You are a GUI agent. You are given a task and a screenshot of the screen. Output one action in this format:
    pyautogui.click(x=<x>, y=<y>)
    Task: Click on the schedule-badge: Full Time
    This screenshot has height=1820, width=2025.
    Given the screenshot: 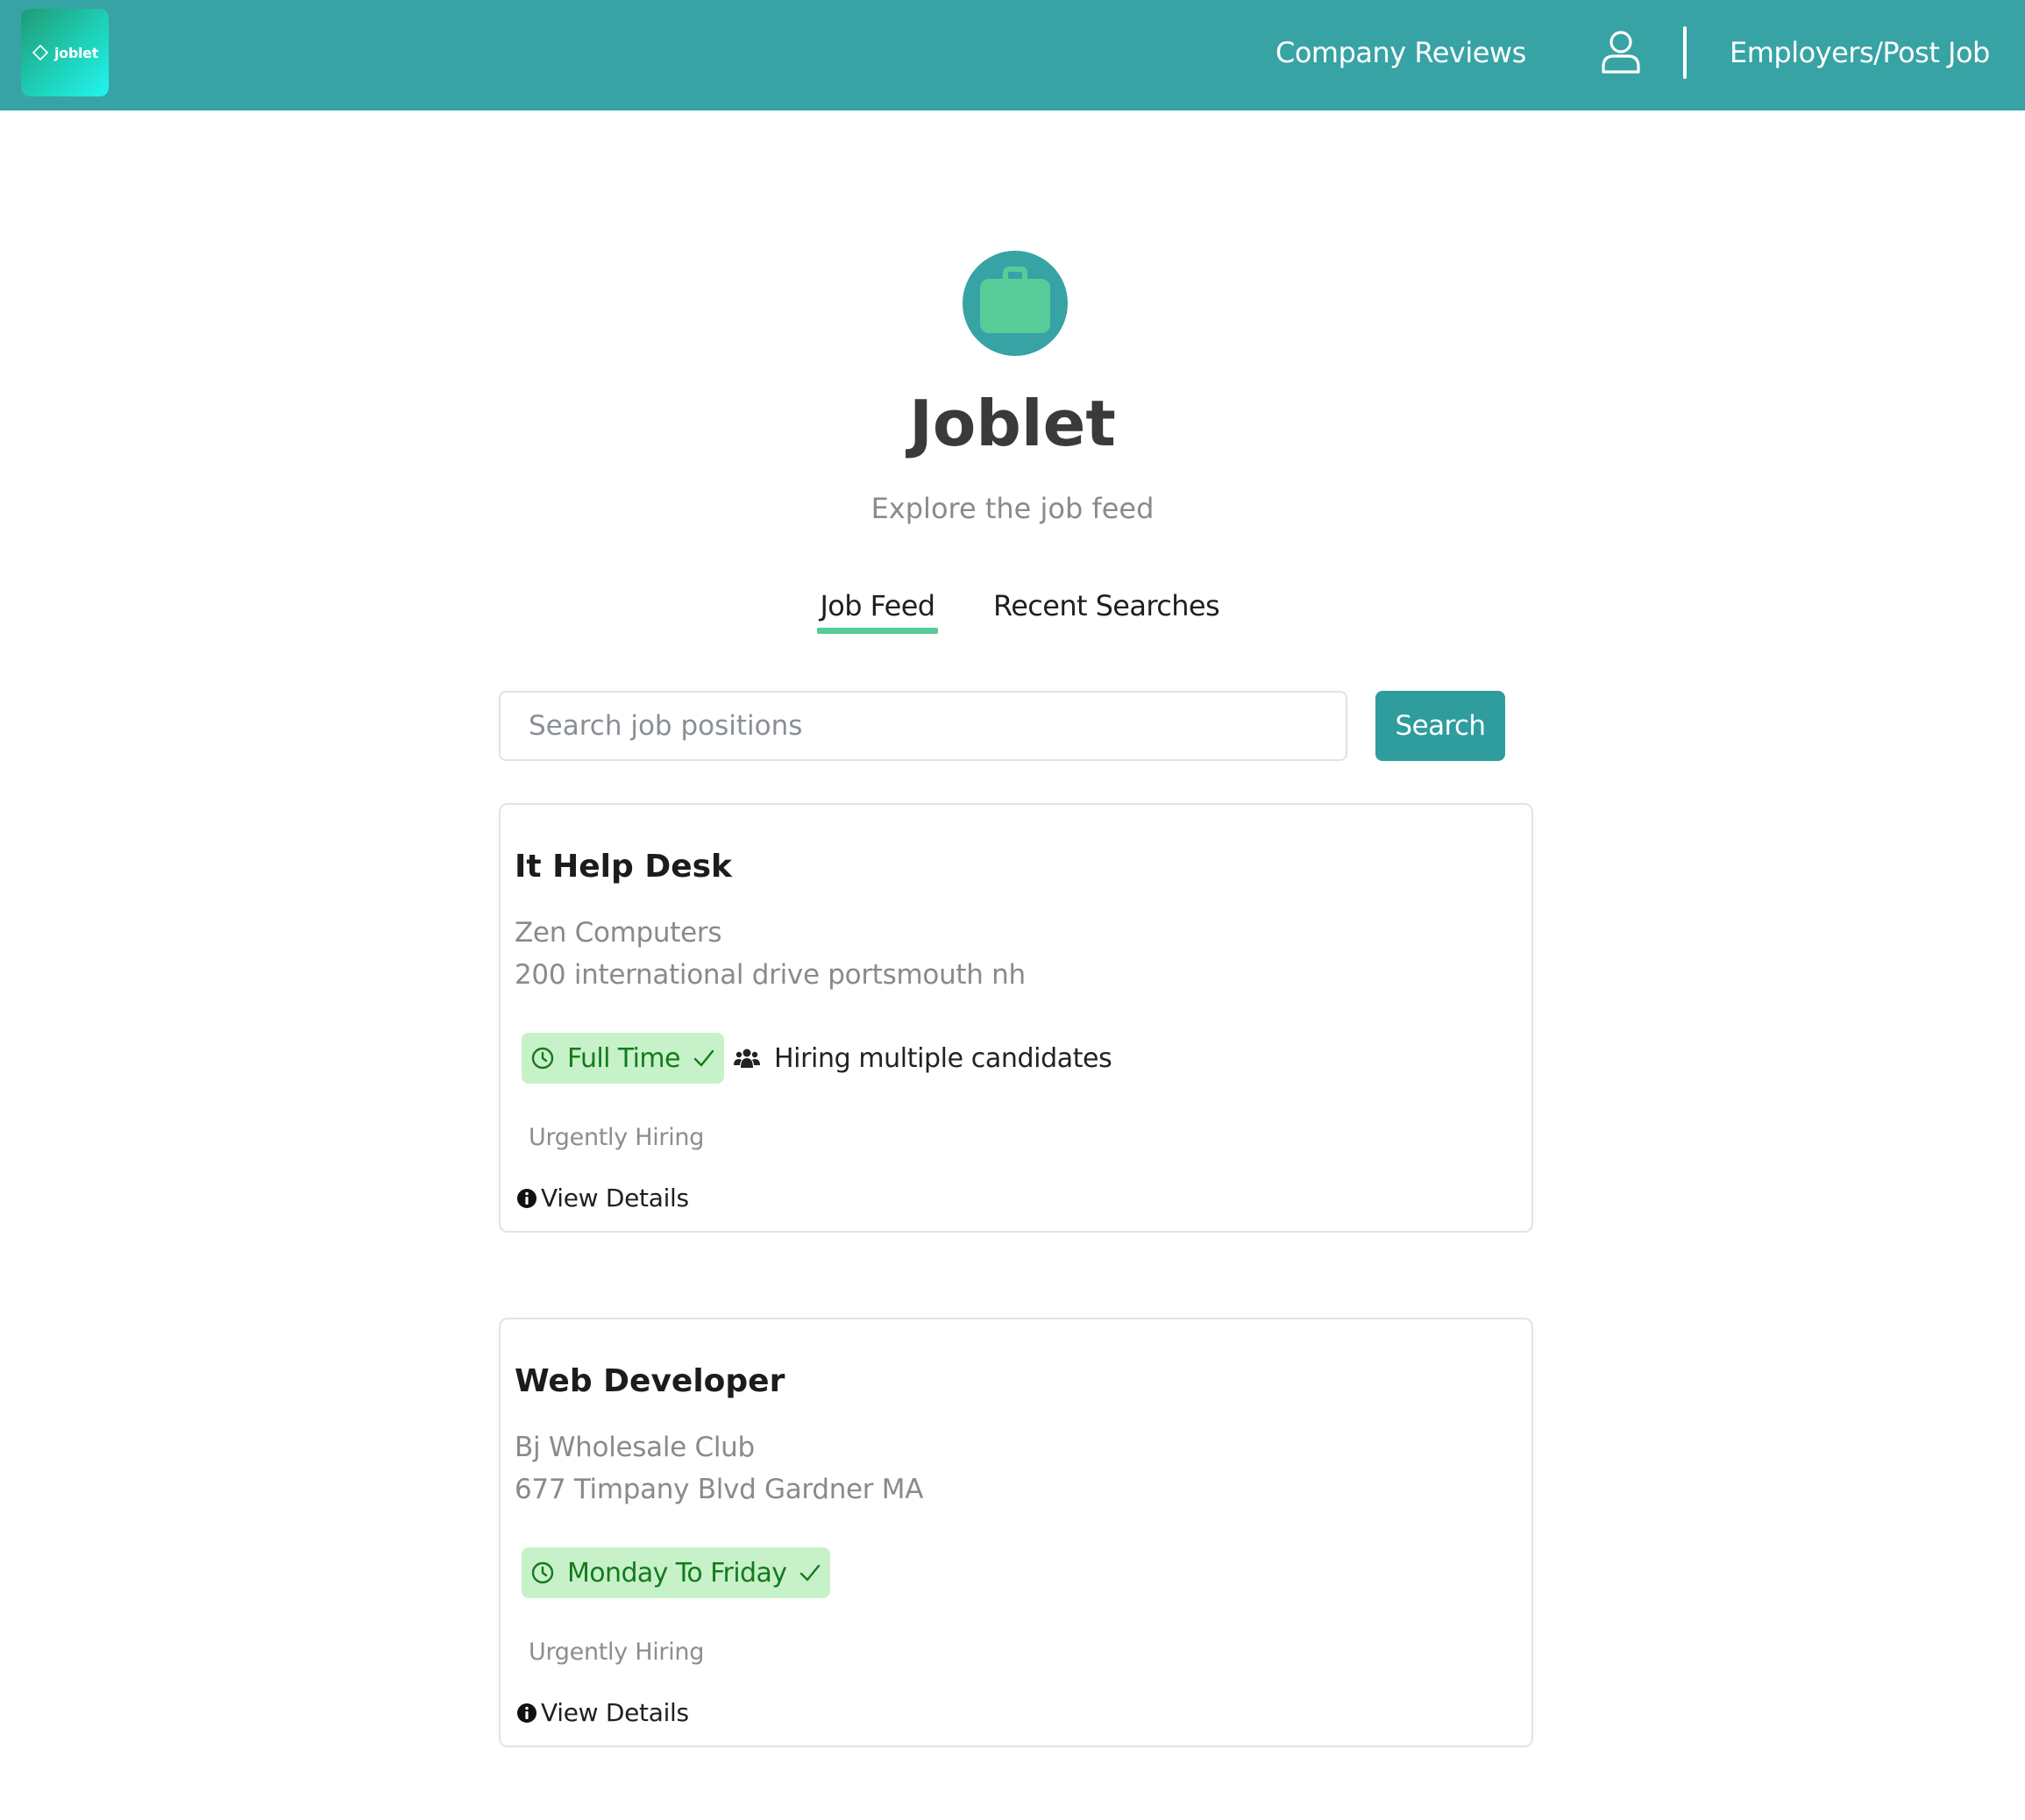 What is the action you would take?
    pyautogui.click(x=623, y=1058)
    